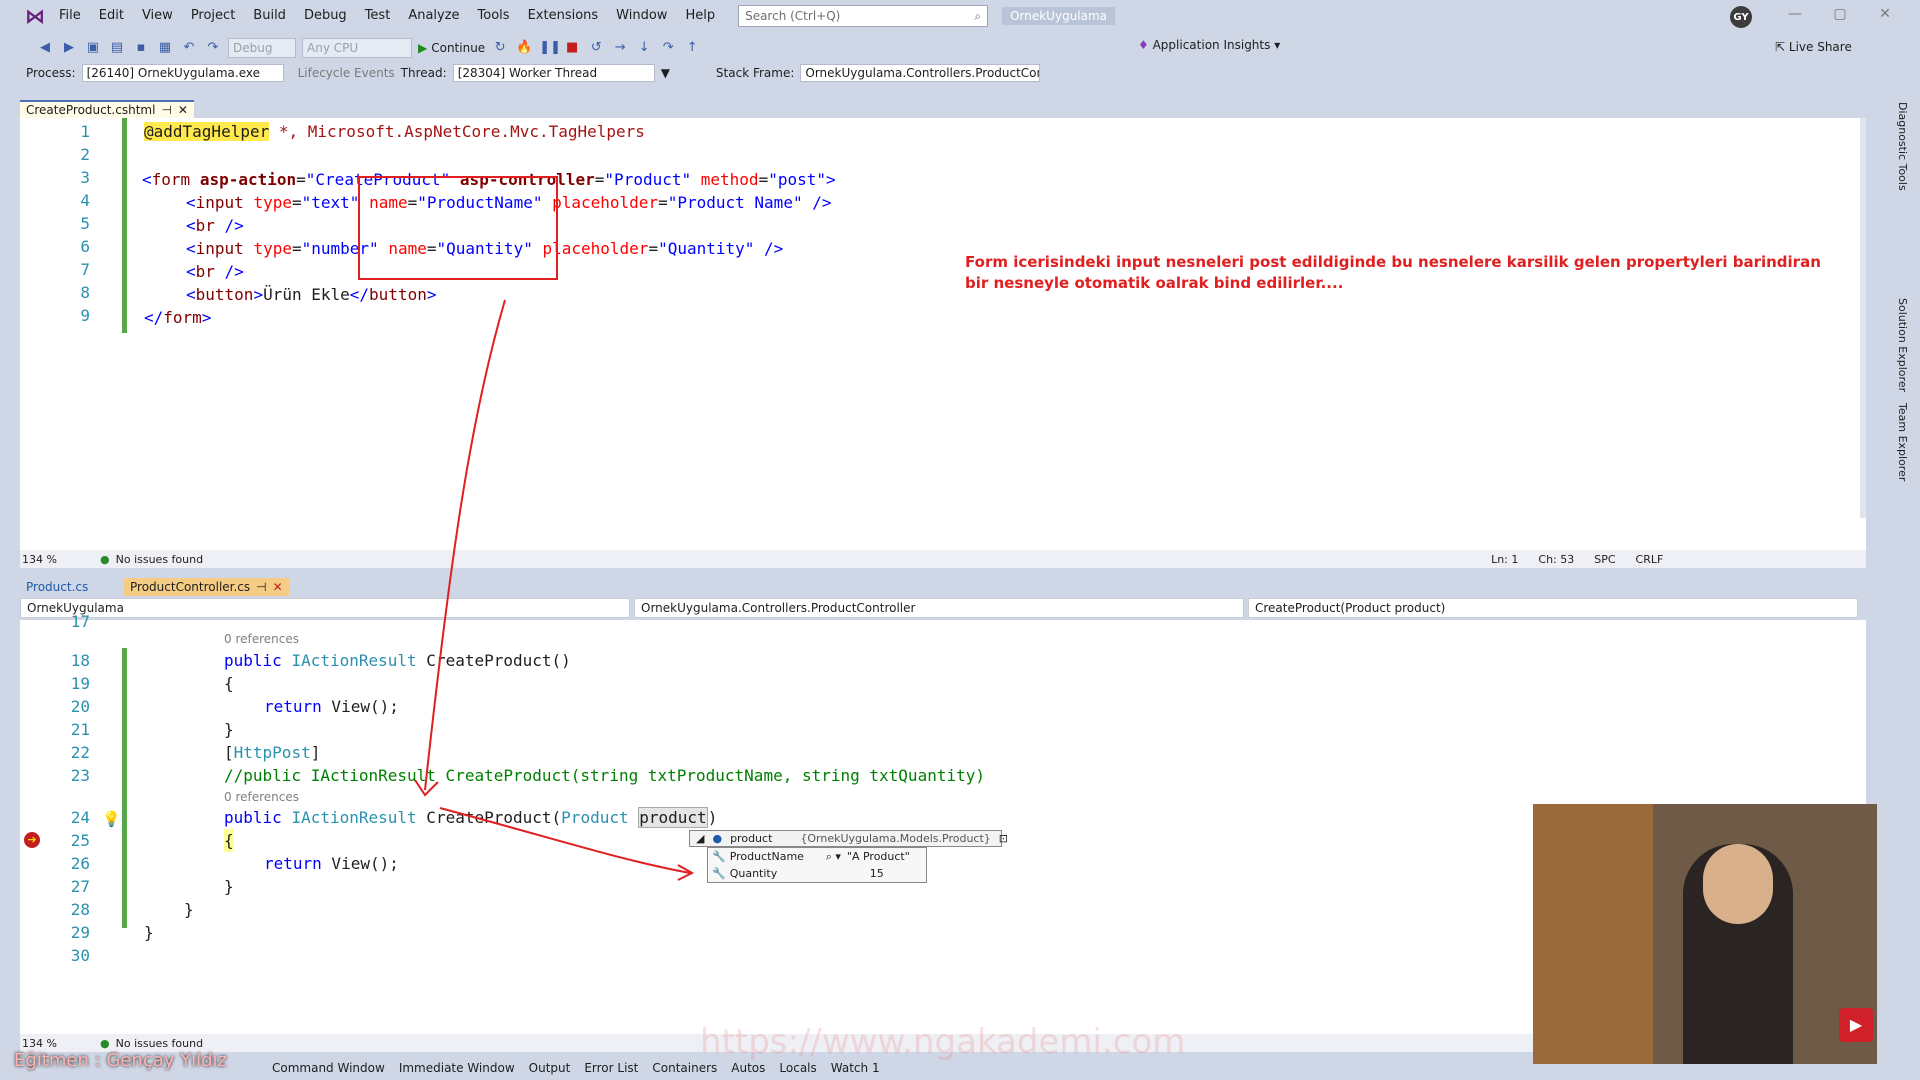 Image resolution: width=1920 pixels, height=1080 pixels. I want to click on tab-autos: Autos, so click(748, 1068).